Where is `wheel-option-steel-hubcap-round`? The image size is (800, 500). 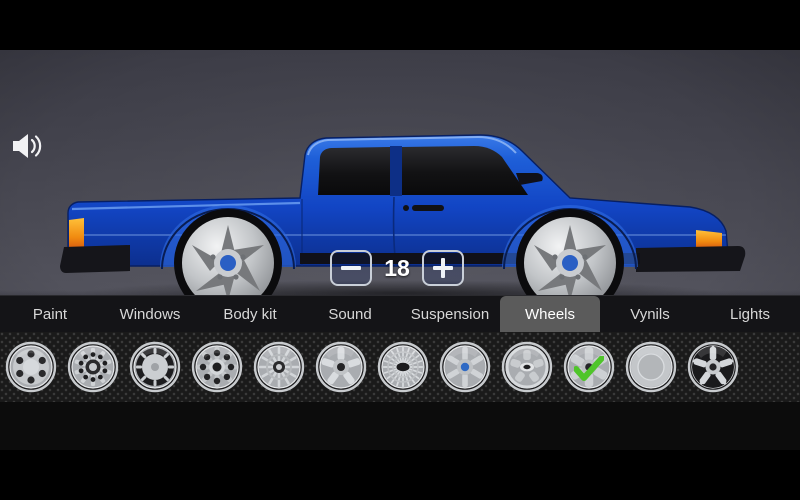
wheel-option-steel-hubcap-round is located at coordinates (31, 367).